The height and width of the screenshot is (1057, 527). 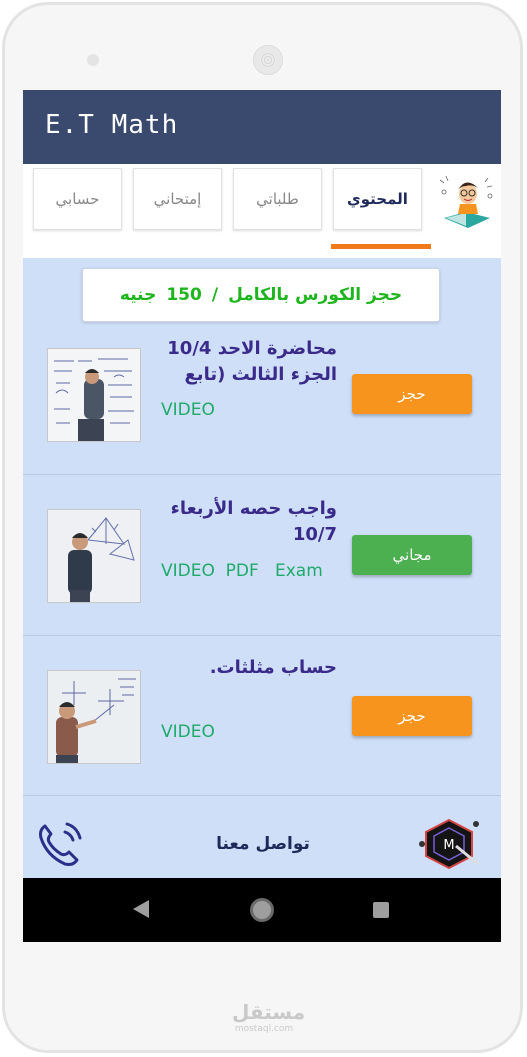 I want to click on front-camera, so click(x=268, y=60).